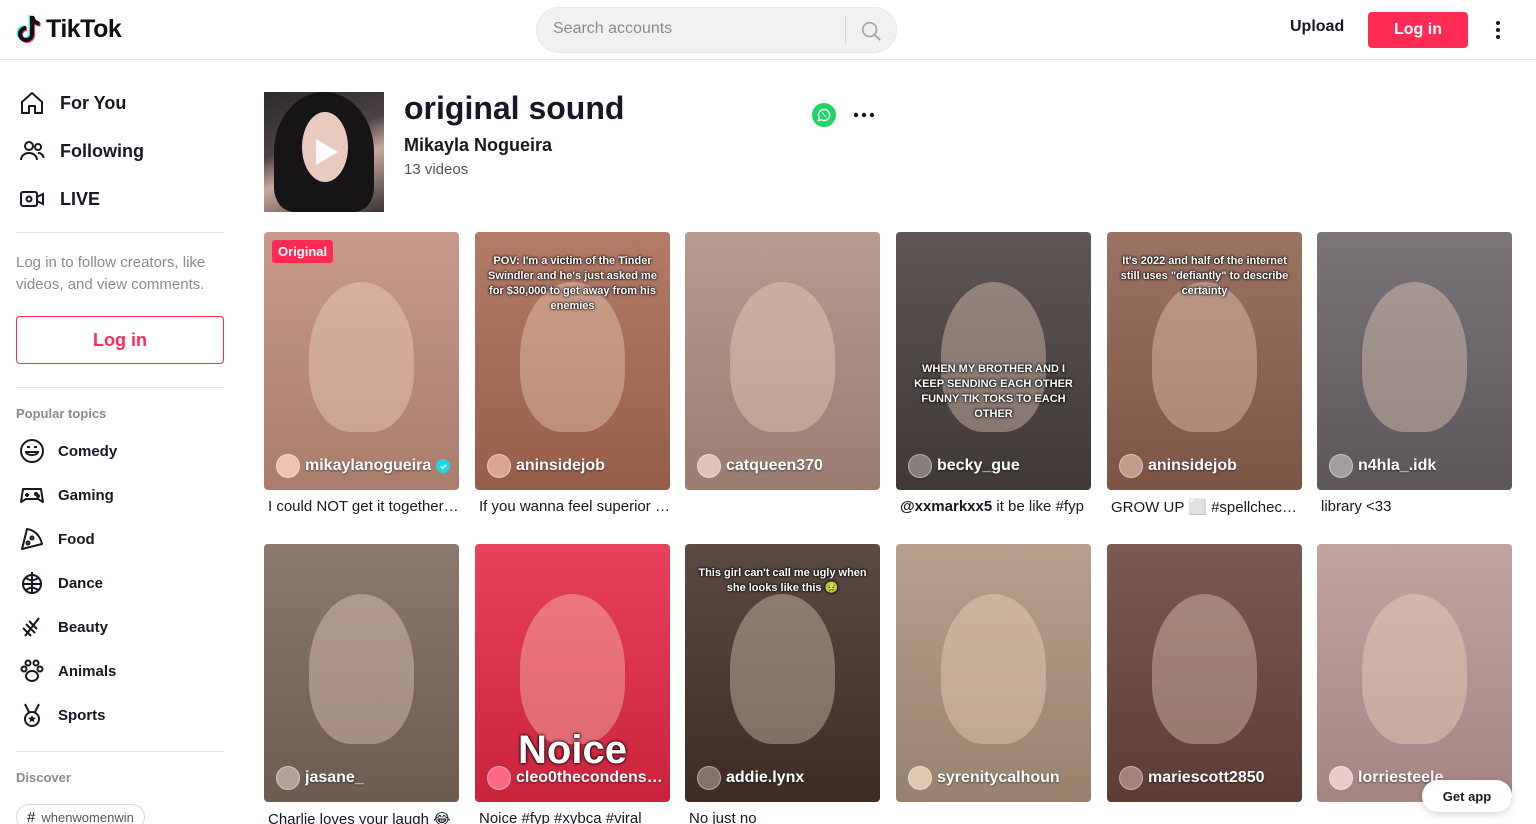  What do you see at coordinates (436, 169) in the screenshot?
I see `video-count: 13 videos` at bounding box center [436, 169].